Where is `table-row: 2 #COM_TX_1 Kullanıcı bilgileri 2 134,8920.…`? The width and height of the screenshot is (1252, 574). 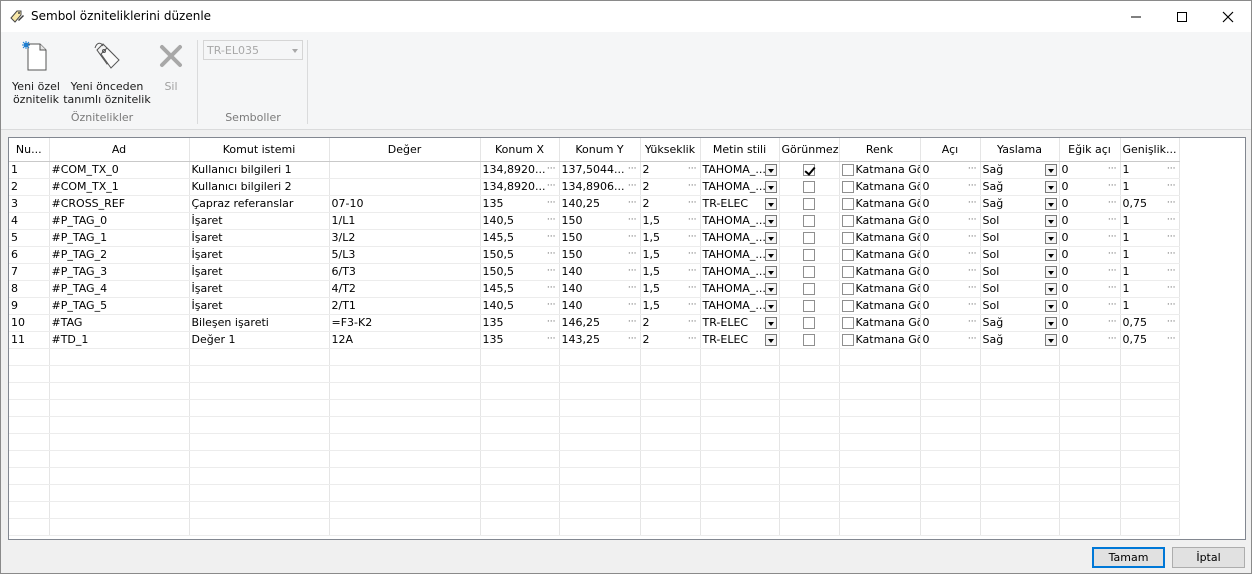 table-row: 2 #COM_TX_1 Kullanıcı bilgileri 2 134,8920.… is located at coordinates (594, 187).